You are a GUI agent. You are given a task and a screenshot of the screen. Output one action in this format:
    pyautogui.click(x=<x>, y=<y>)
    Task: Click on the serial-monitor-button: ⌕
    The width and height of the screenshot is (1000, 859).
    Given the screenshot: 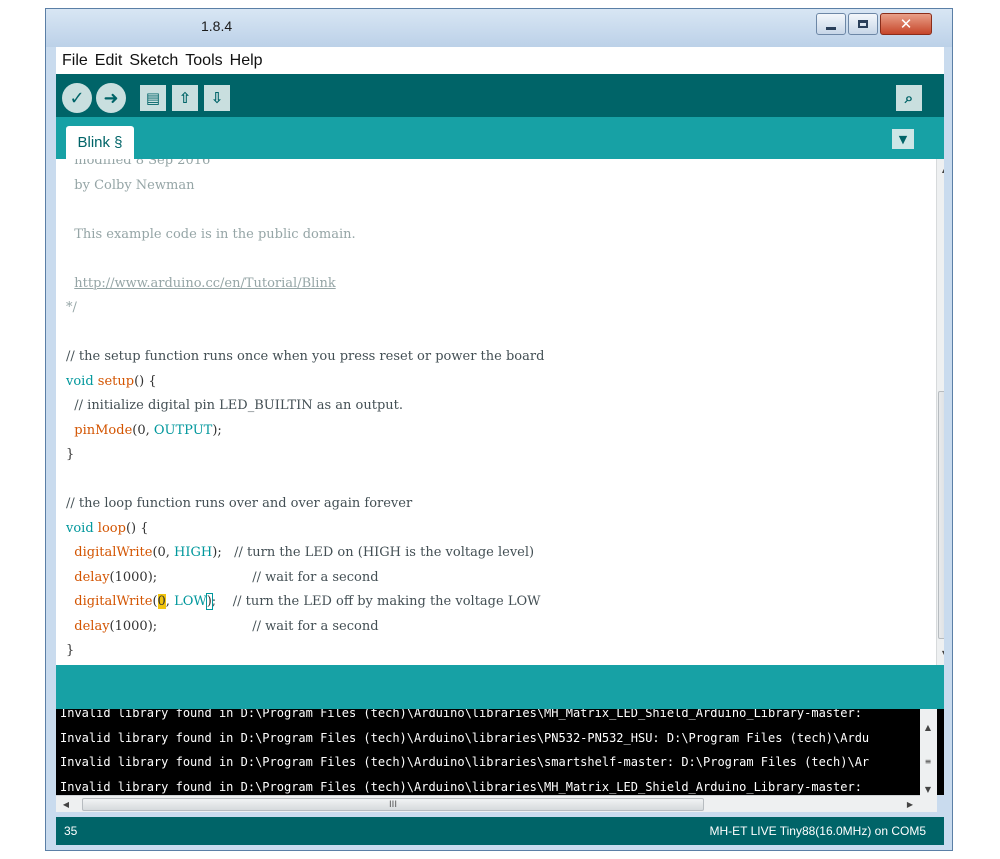 What is the action you would take?
    pyautogui.click(x=909, y=98)
    